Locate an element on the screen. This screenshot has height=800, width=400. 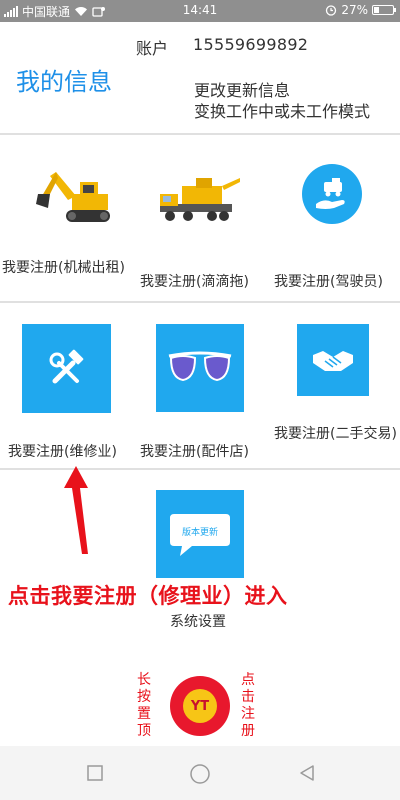
chat-bubble-text: 版本更新 is located at coordinates (200, 532).